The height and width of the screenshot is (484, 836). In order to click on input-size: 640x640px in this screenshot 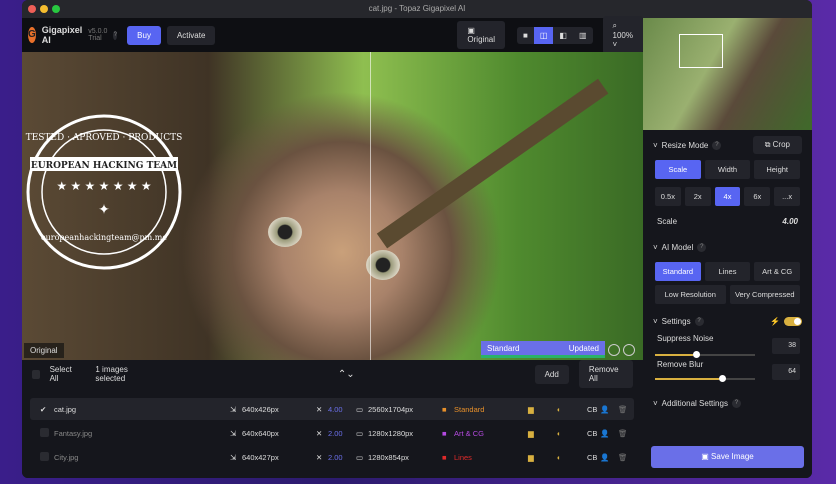, I will do `click(260, 433)`.